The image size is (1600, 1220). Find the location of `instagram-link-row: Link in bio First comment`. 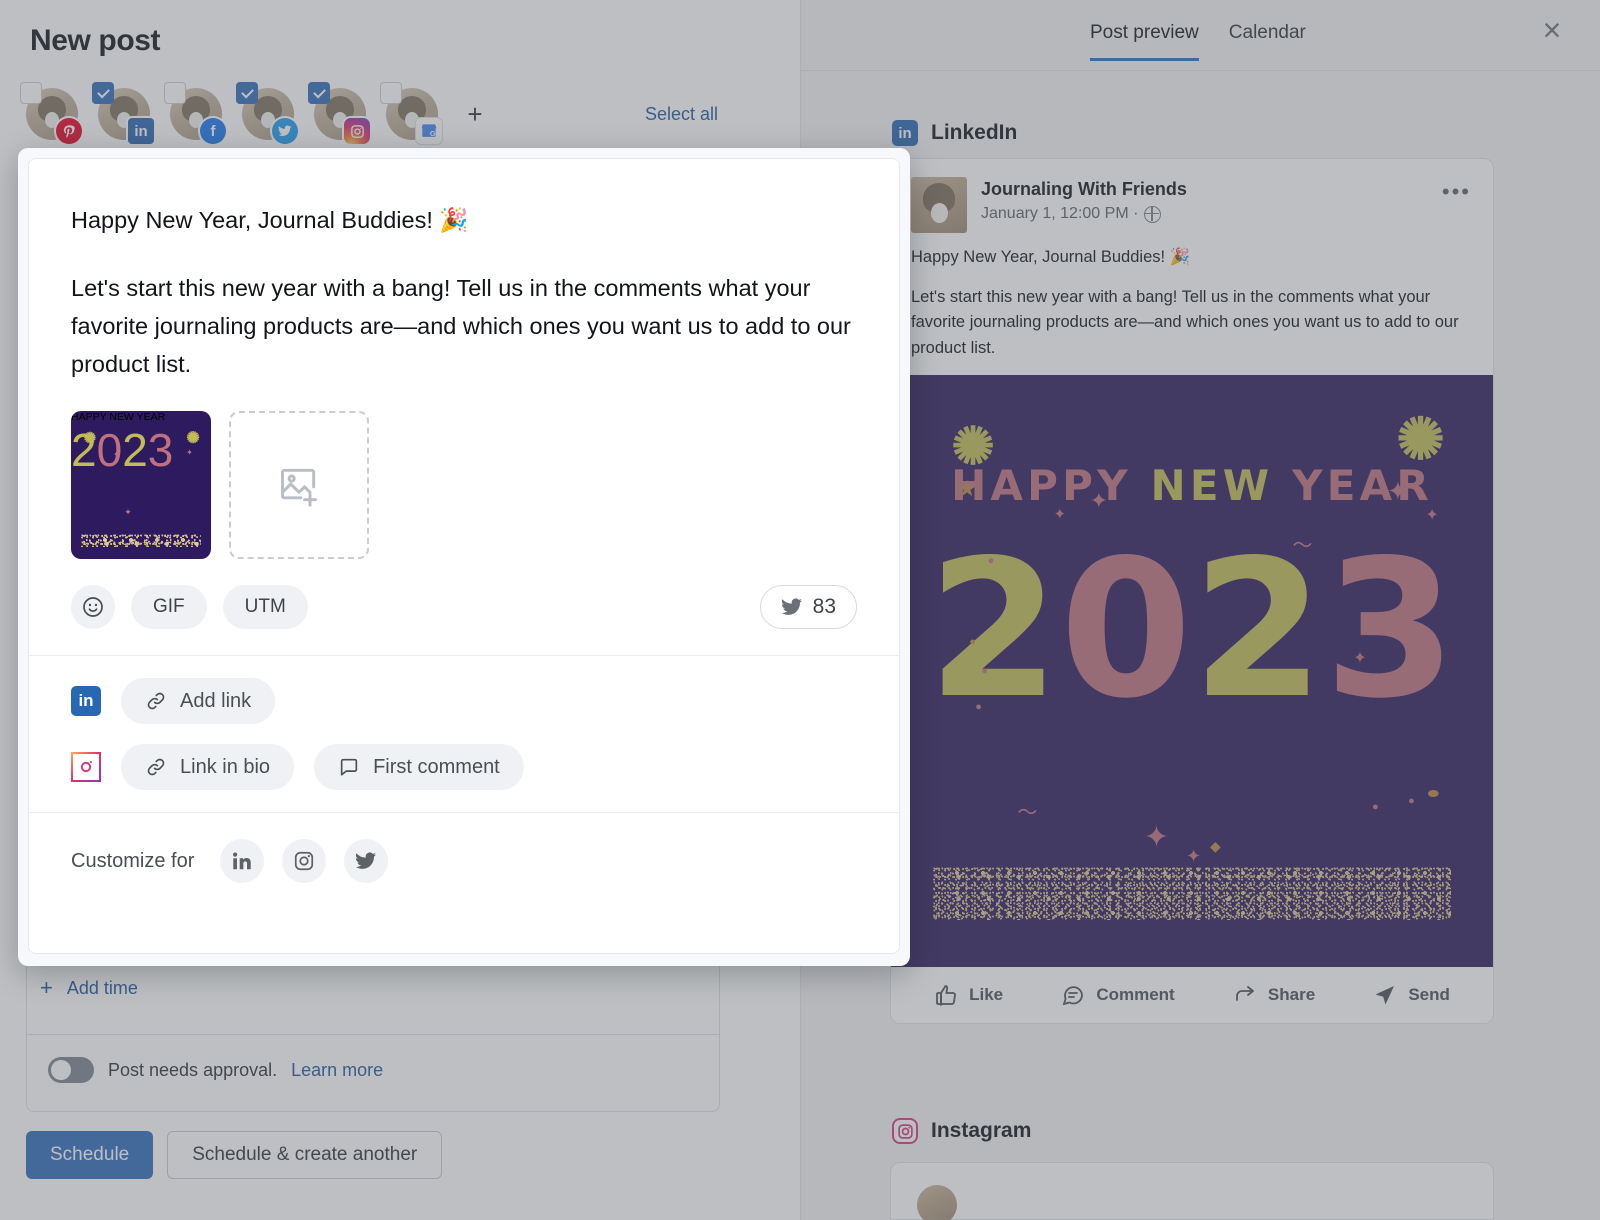

instagram-link-row: Link in bio First comment is located at coordinates (464, 767).